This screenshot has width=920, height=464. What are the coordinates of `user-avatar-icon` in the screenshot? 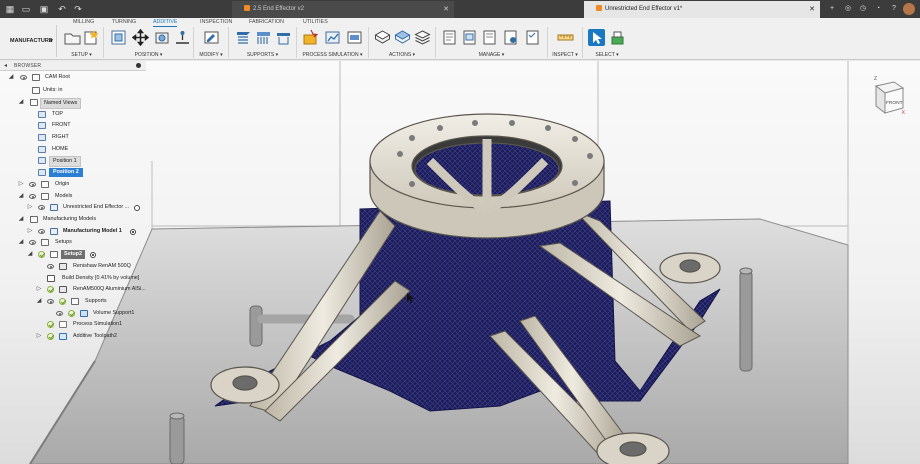 It's located at (909, 9).